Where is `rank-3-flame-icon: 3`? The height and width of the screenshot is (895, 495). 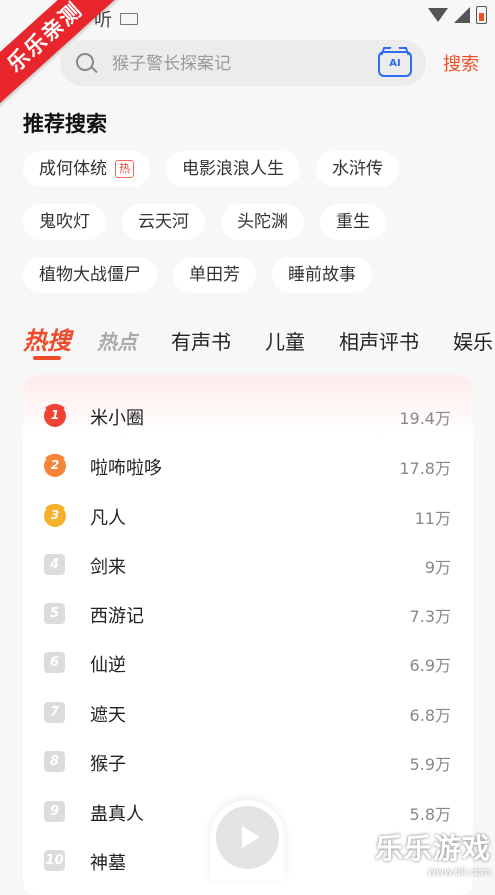
rank-3-flame-icon: 3 is located at coordinates (55, 513).